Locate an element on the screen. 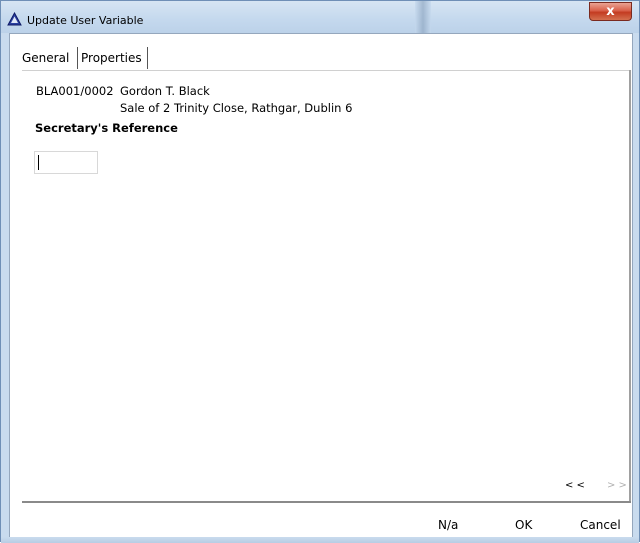 Image resolution: width=640 pixels, height=543 pixels. panel-border-right is located at coordinates (630, 286).